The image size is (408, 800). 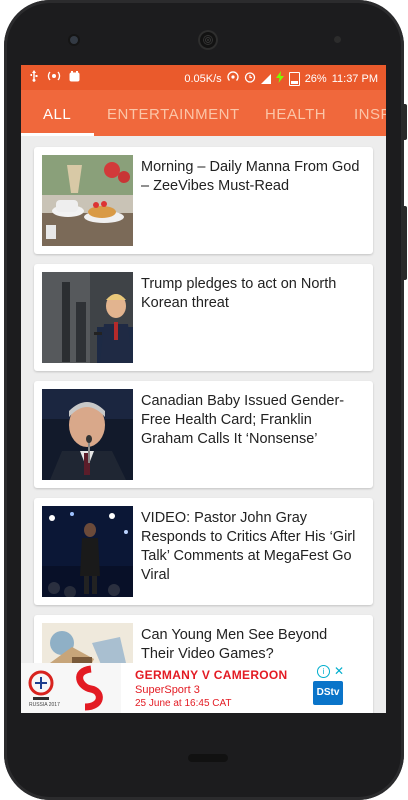 I want to click on battery-icon, so click(x=294, y=78).